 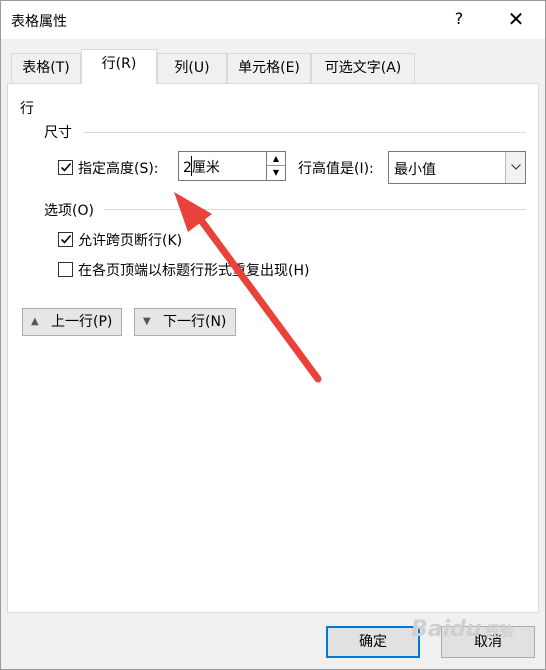 What do you see at coordinates (373, 642) in the screenshot?
I see `ok-button: 确定` at bounding box center [373, 642].